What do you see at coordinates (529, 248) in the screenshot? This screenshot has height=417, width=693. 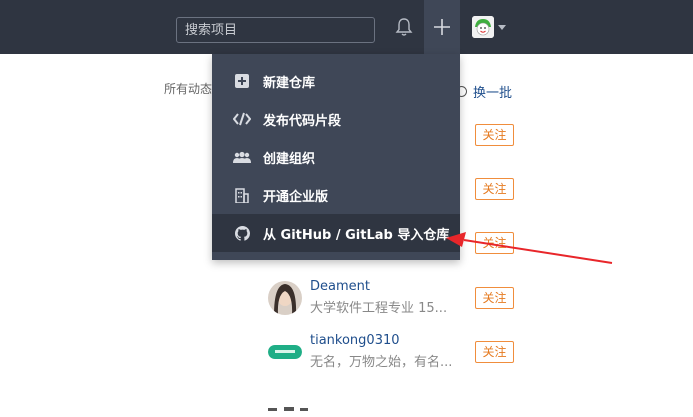 I see `annotation-arrow` at bounding box center [529, 248].